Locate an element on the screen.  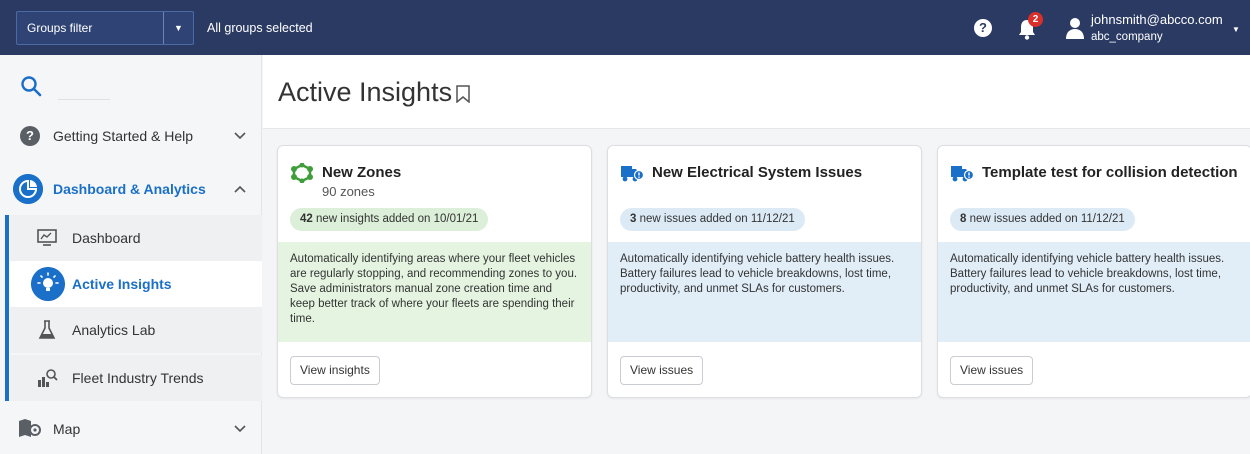
pill-count: 8 is located at coordinates (963, 219).